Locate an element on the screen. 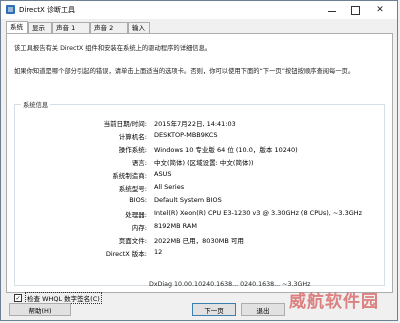  info-value: ASUS is located at coordinates (163, 174).